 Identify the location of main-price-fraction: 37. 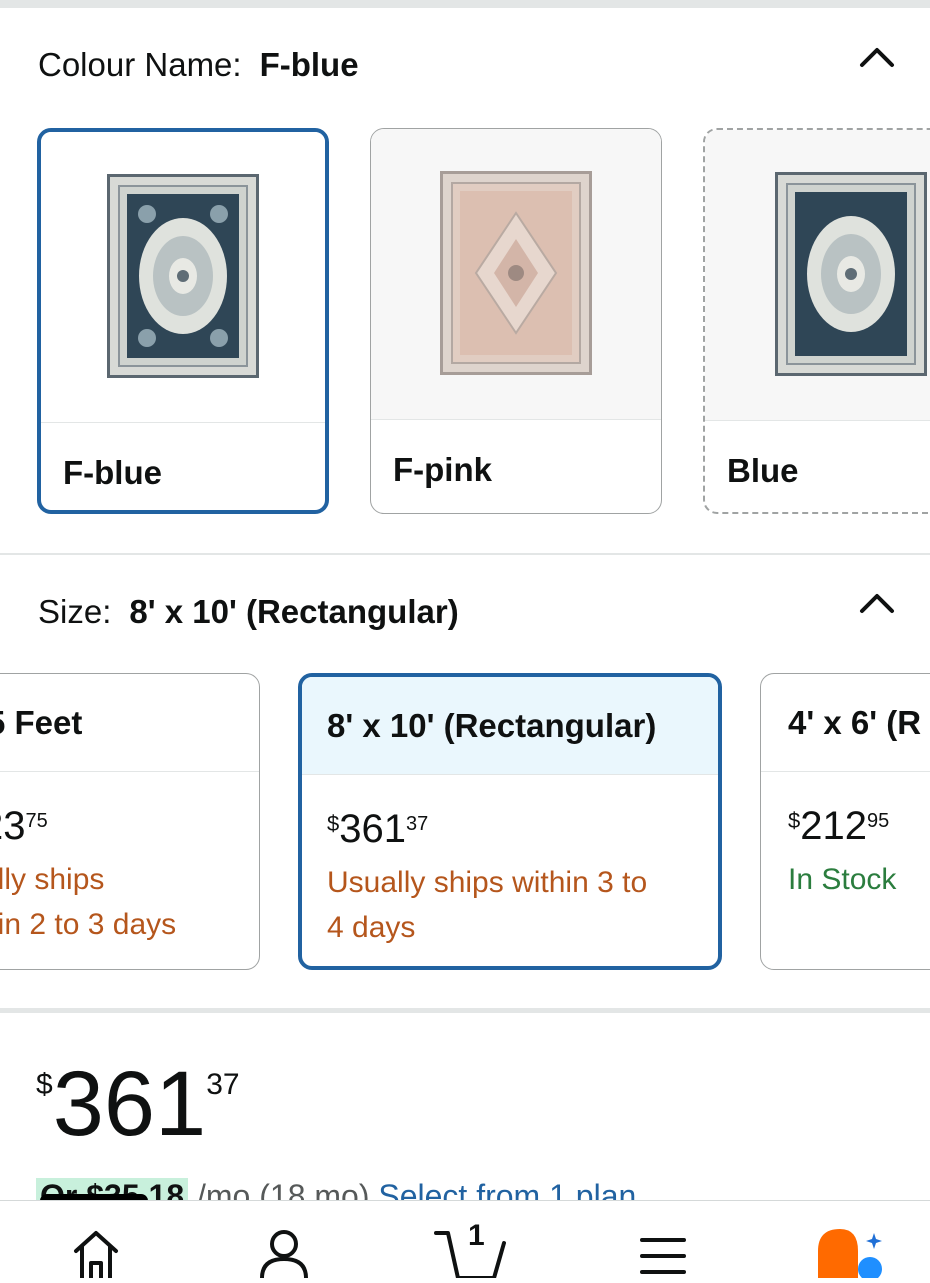
(223, 1084).